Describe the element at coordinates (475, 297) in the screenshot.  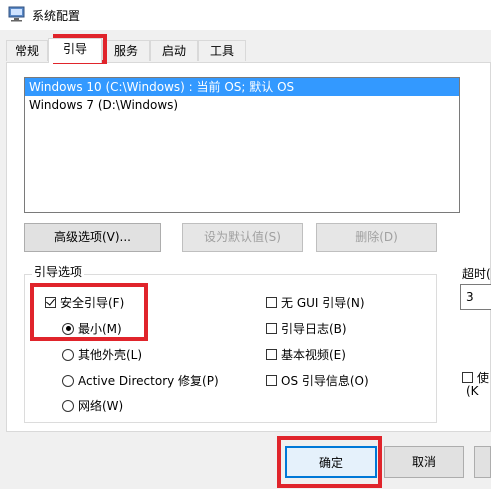
I see `timeout-input: 3` at that location.